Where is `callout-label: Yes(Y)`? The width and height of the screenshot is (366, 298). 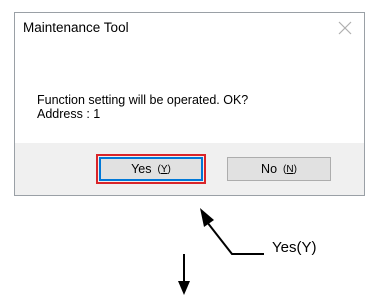
callout-label: Yes(Y) is located at coordinates (294, 247).